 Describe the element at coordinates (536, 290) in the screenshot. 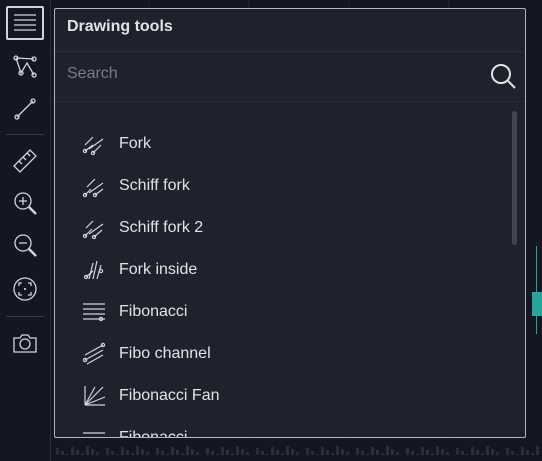

I see `candle-wick` at that location.